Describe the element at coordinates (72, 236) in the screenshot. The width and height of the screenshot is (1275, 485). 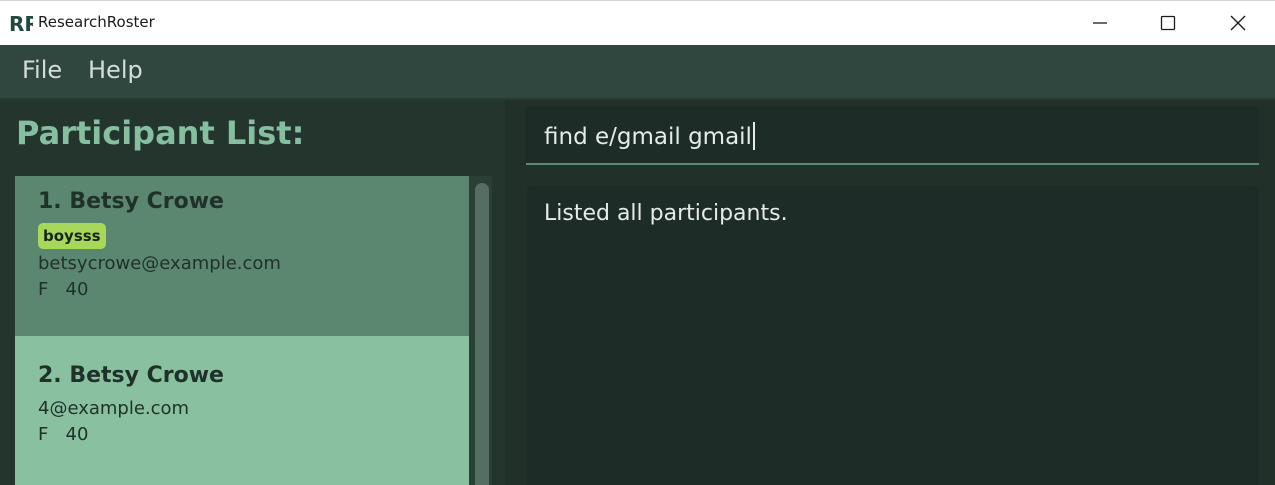
I see `participant-tag: boysss` at that location.